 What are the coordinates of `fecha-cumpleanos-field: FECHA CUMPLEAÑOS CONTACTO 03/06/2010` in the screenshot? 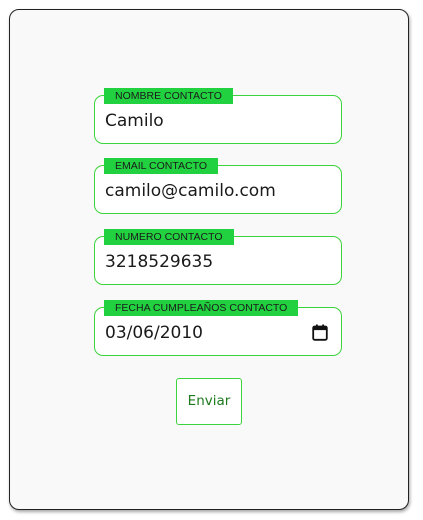 It's located at (218, 328).